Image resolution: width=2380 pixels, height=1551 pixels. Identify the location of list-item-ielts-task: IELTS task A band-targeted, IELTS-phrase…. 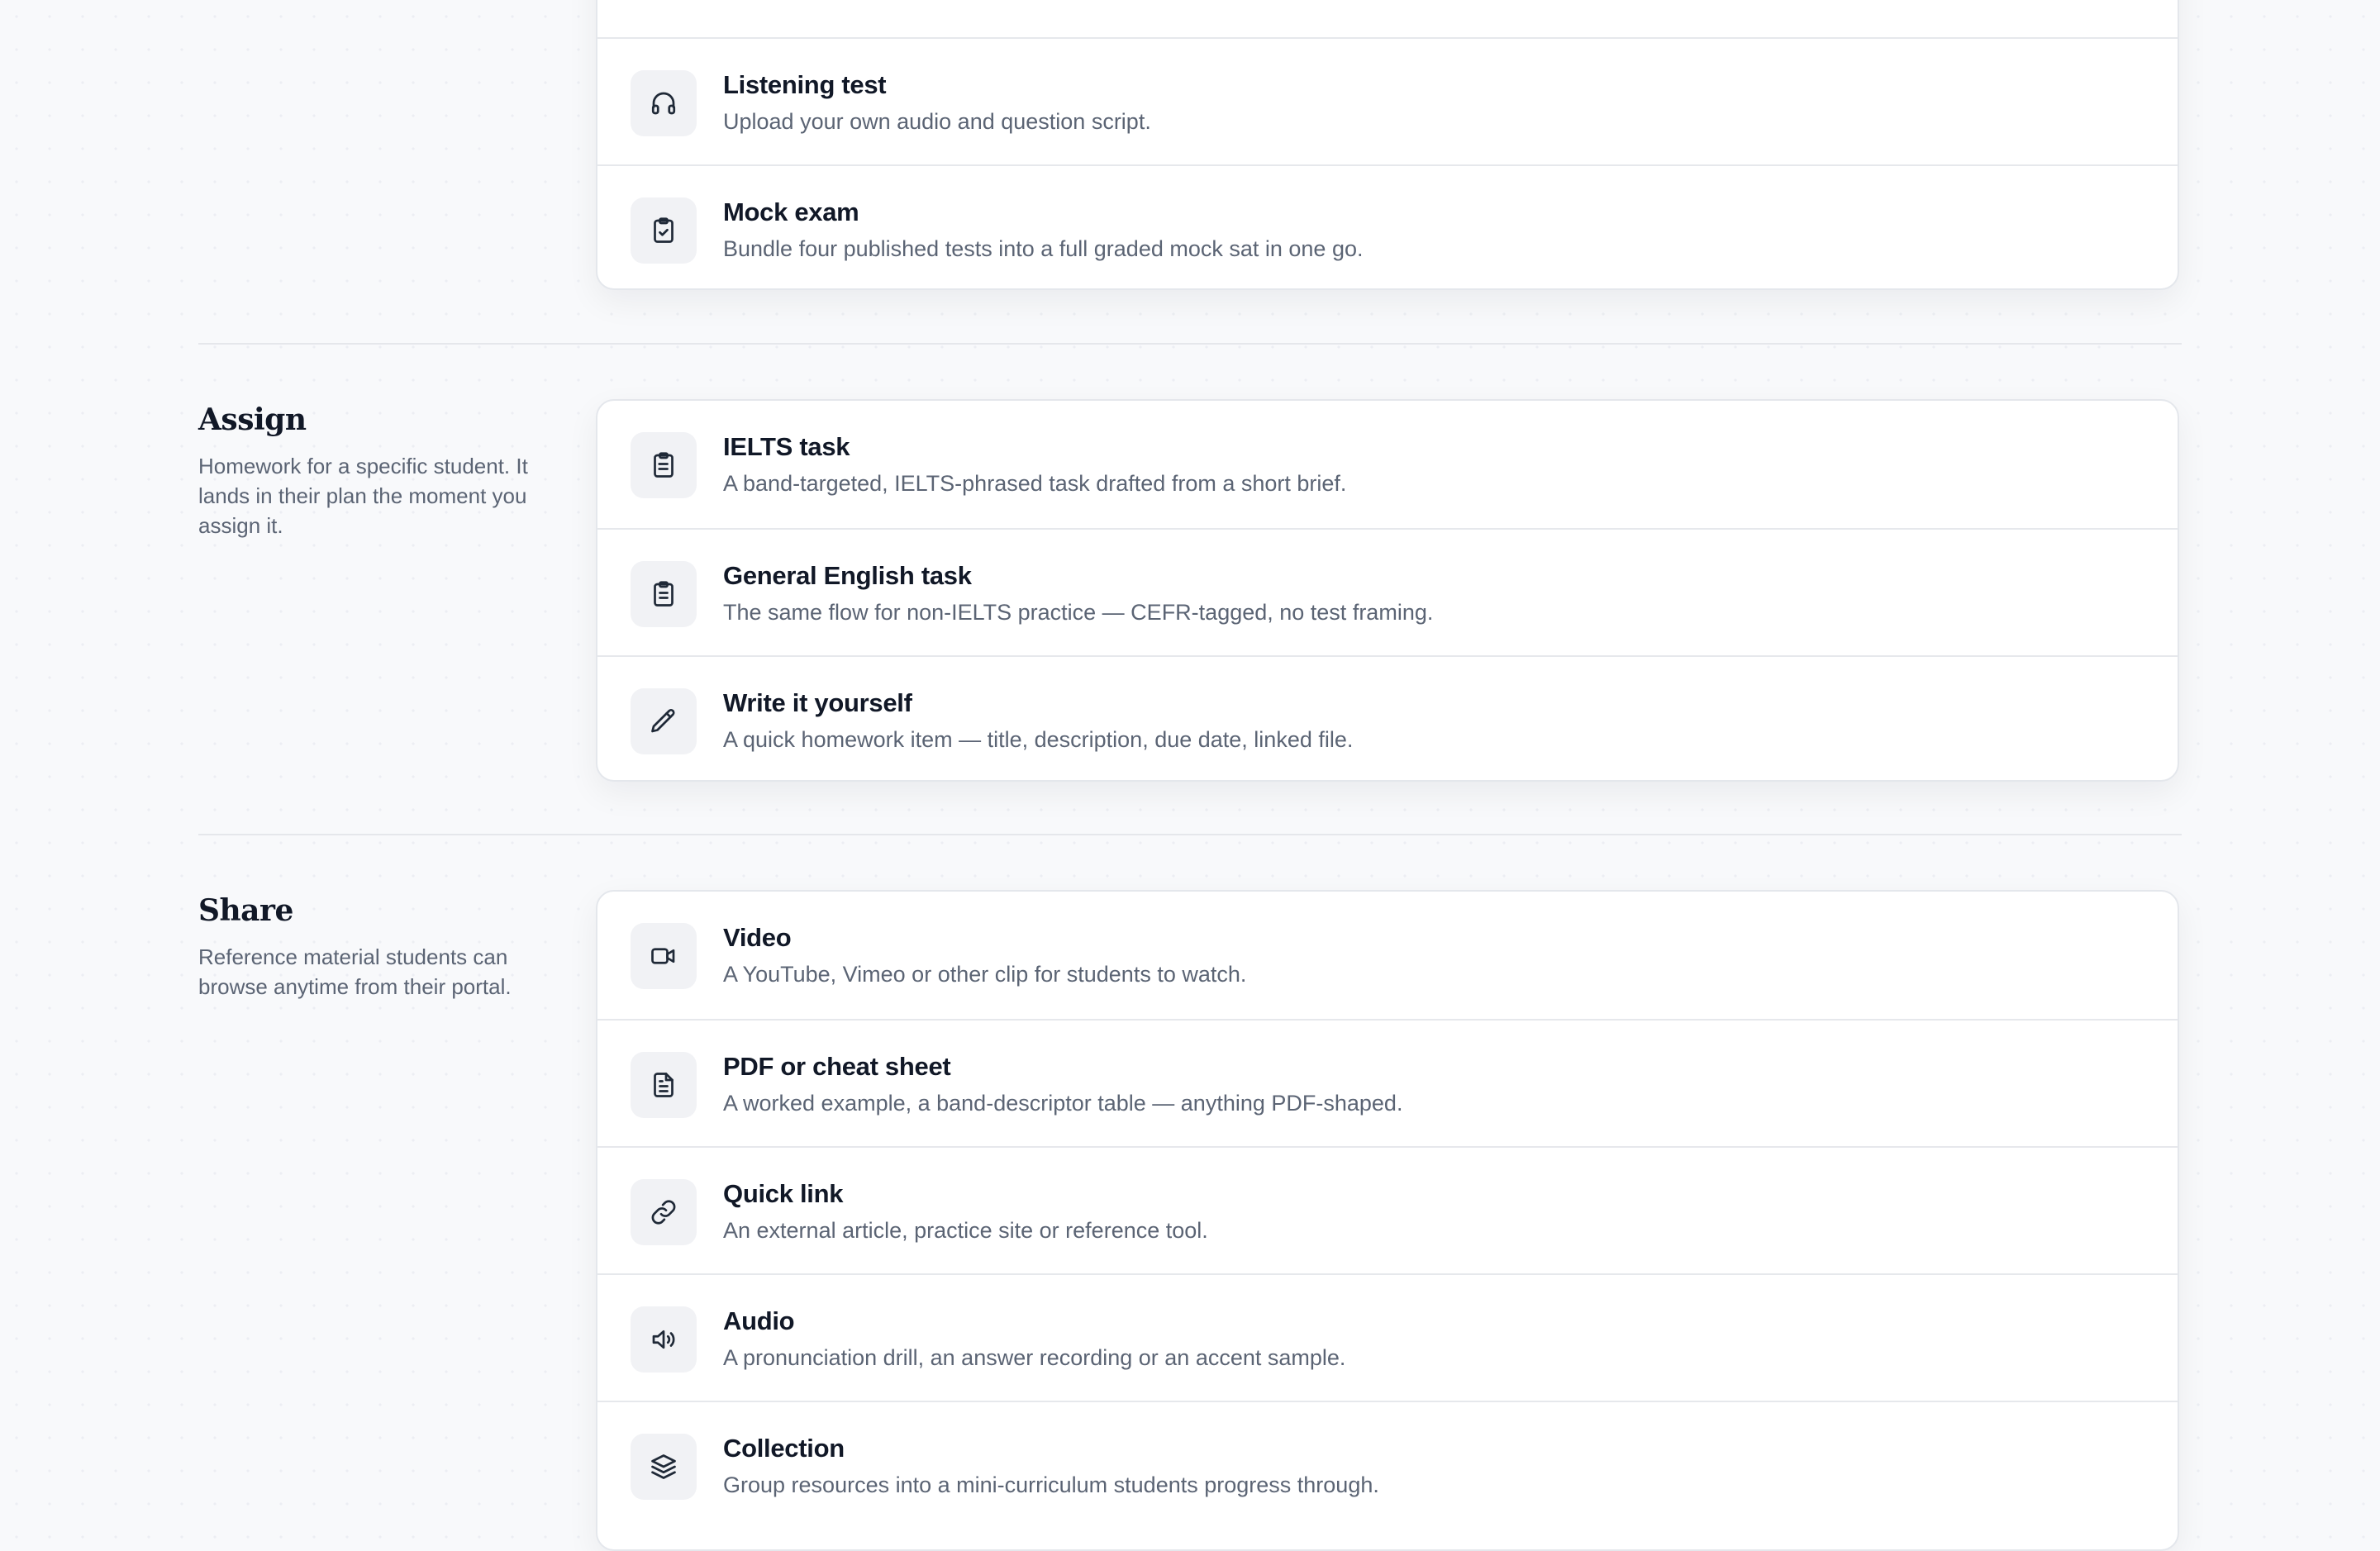
(1387, 464).